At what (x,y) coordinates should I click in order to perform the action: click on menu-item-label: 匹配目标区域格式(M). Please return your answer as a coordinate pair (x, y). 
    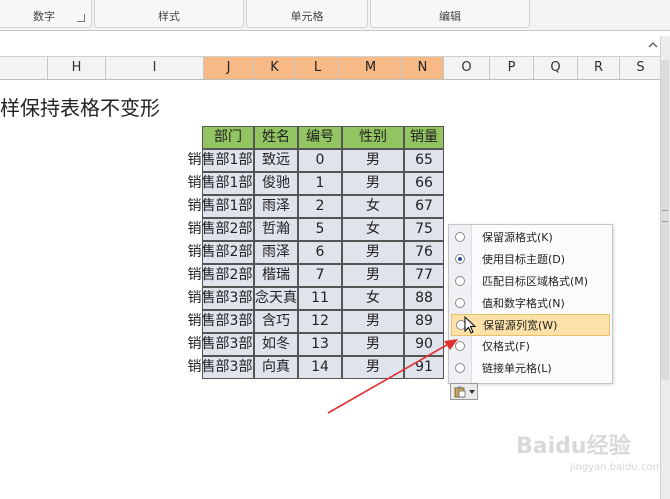
    Looking at the image, I should click on (535, 281).